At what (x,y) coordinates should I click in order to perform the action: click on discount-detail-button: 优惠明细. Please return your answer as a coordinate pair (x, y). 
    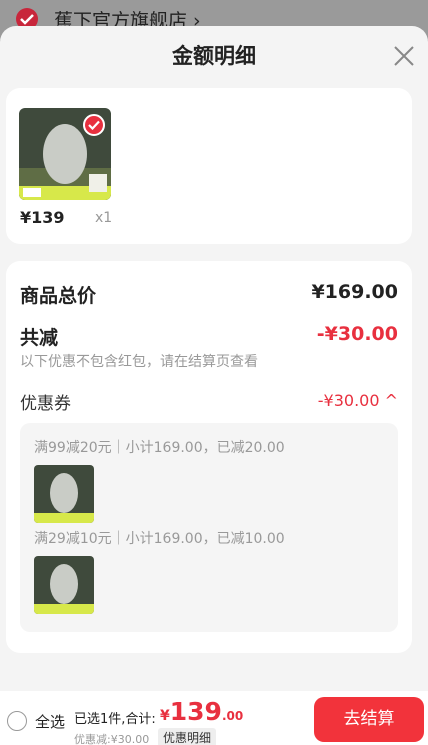
    Looking at the image, I should click on (187, 736).